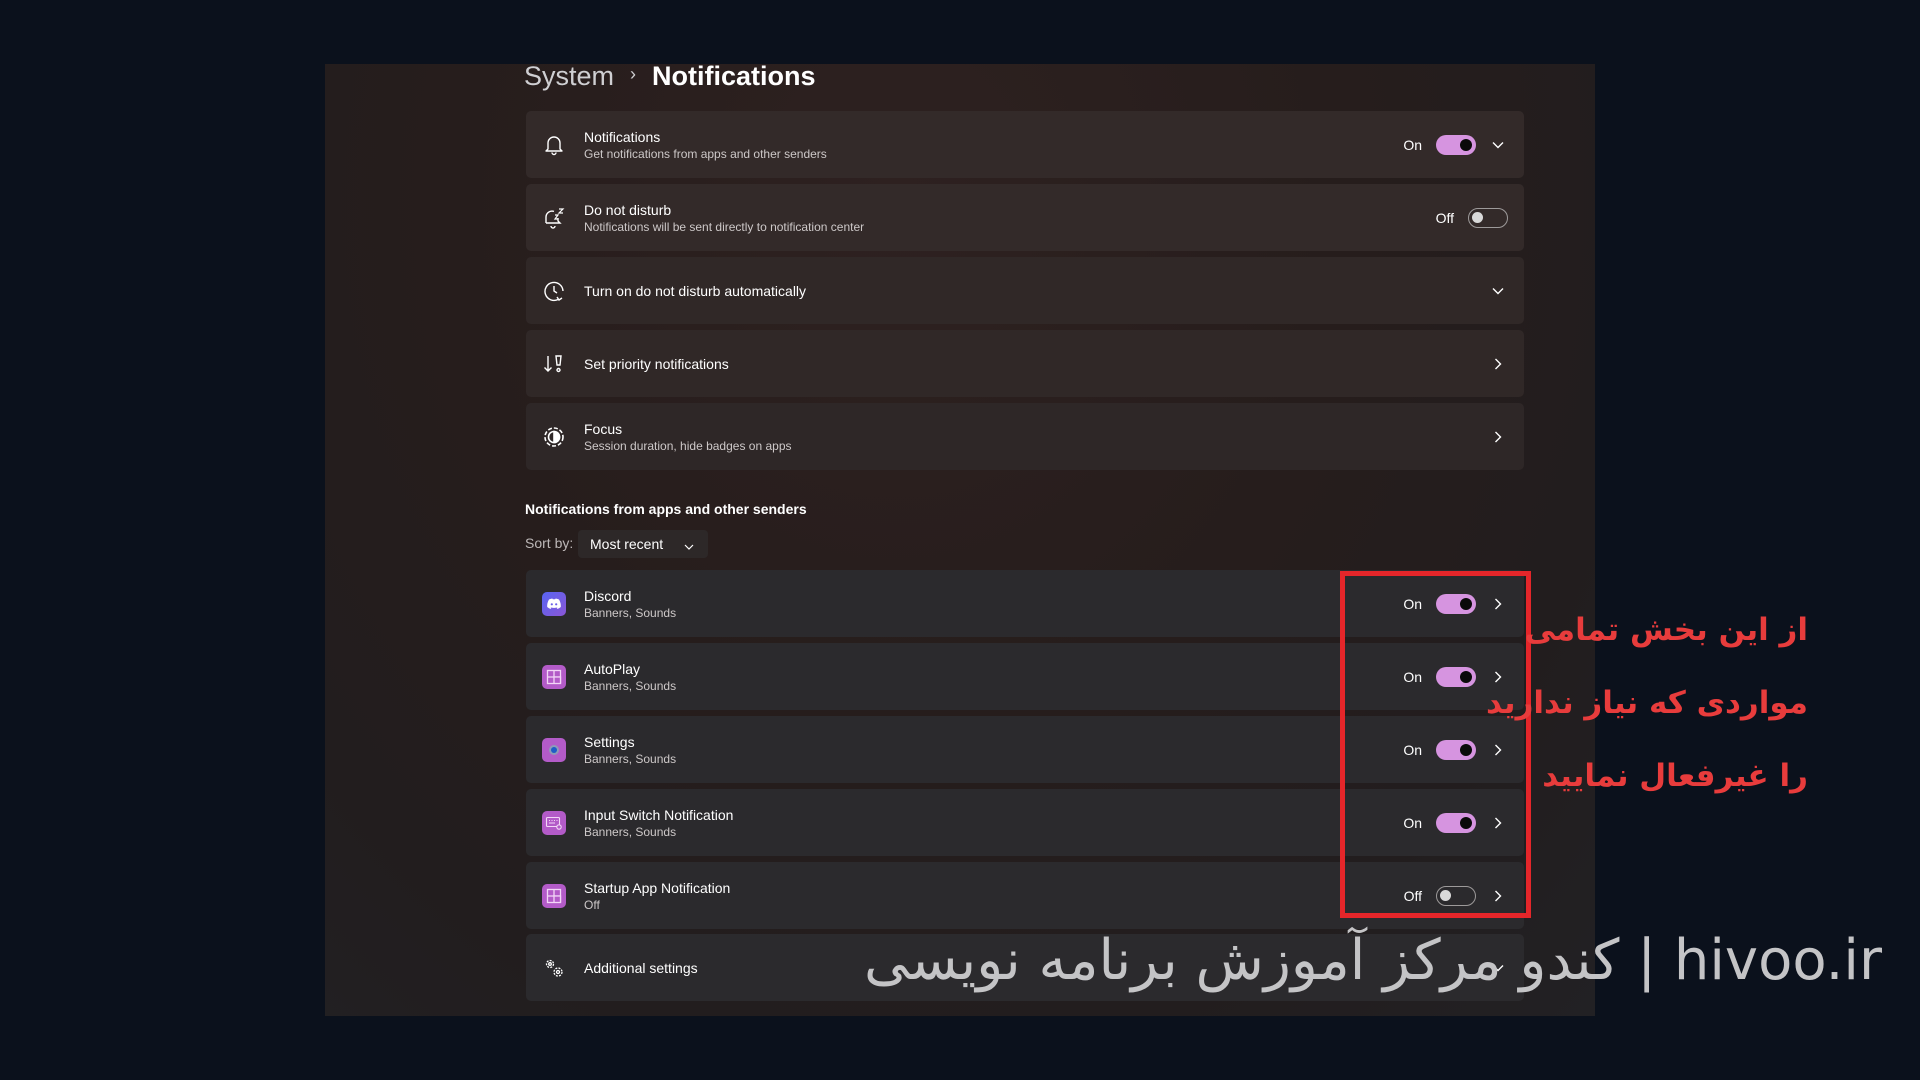 The width and height of the screenshot is (1920, 1080). What do you see at coordinates (569, 76) in the screenshot?
I see `breadcrumb-system: System` at bounding box center [569, 76].